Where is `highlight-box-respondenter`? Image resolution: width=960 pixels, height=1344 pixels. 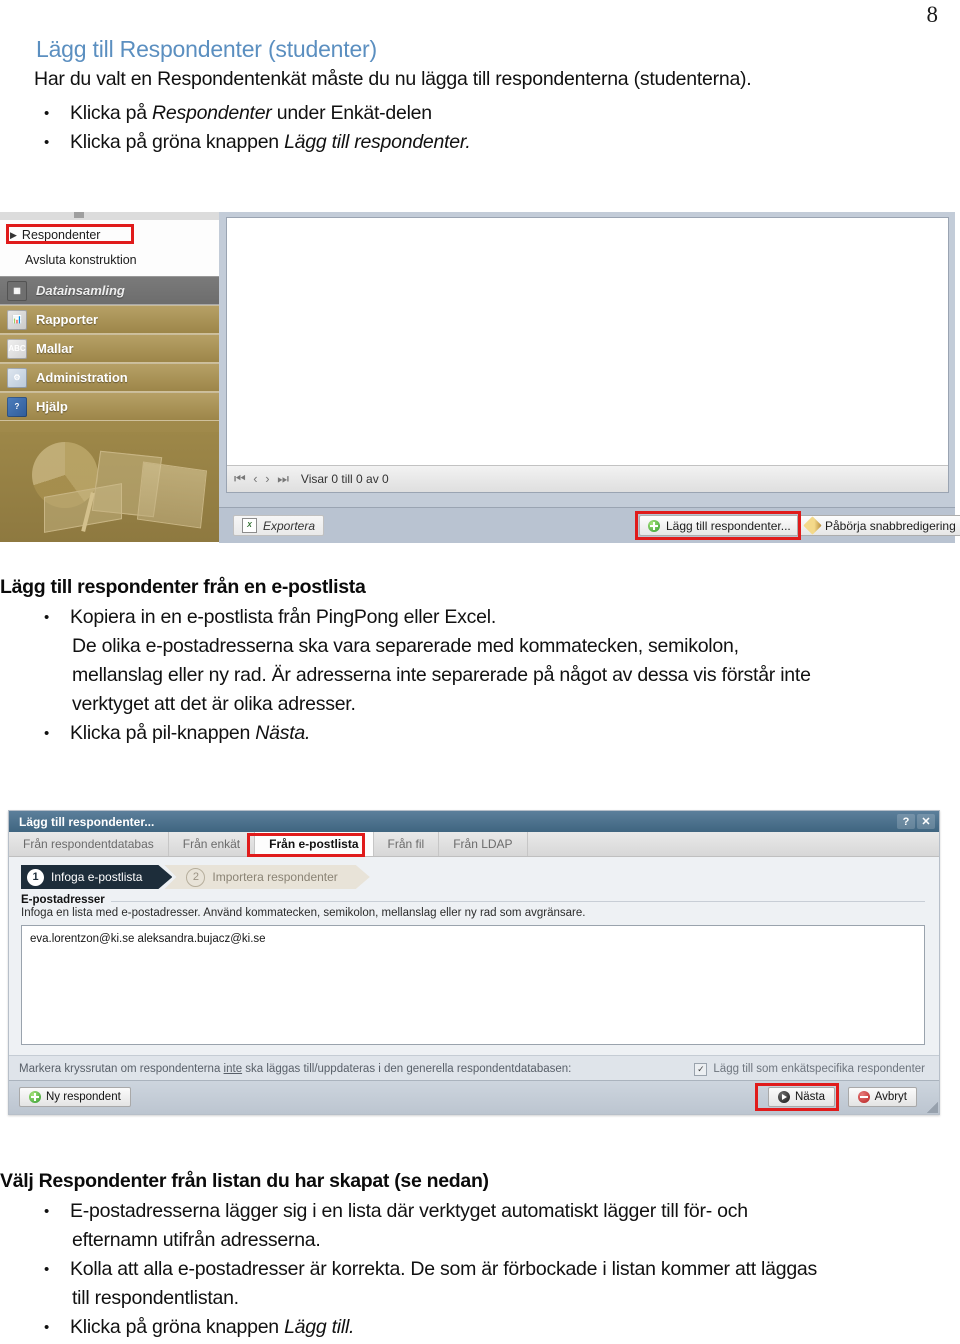 highlight-box-respondenter is located at coordinates (70, 234).